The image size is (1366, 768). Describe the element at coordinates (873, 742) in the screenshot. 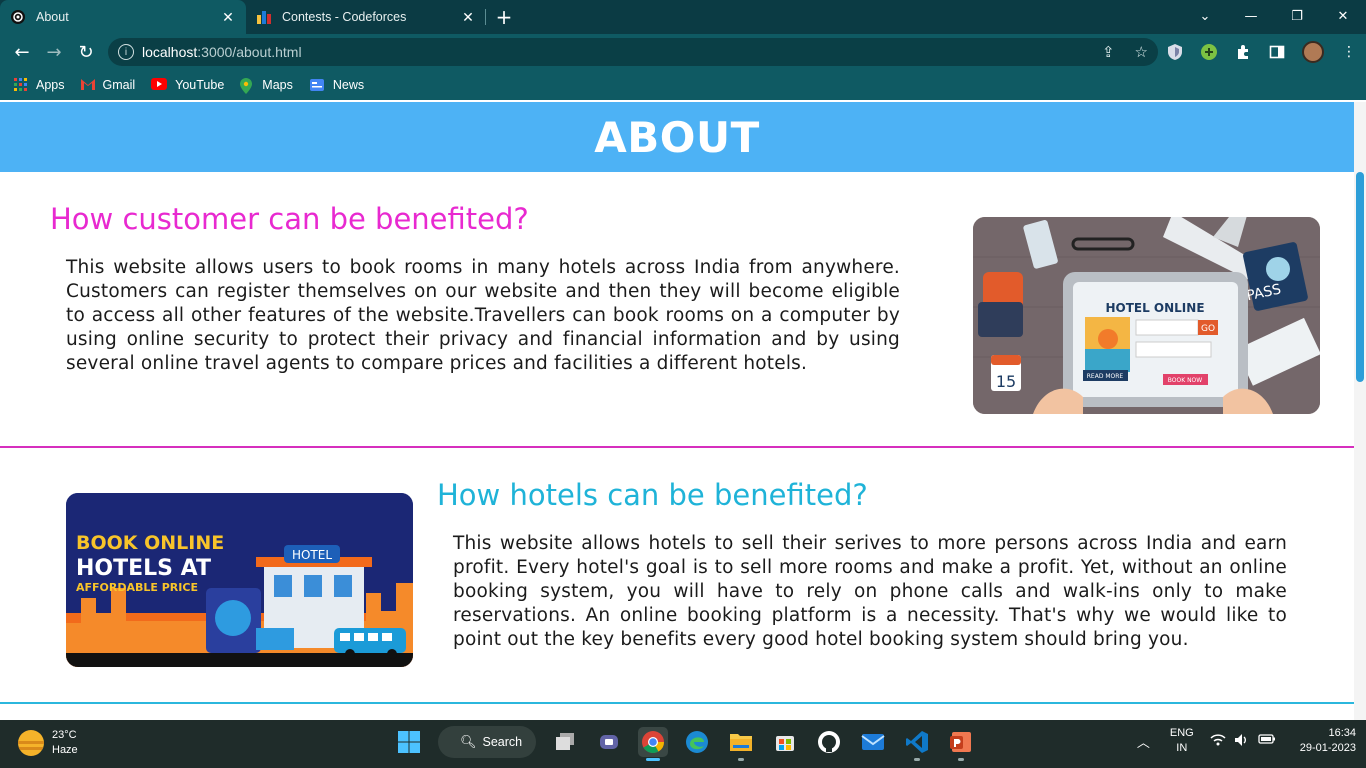

I see `mail-icon` at that location.